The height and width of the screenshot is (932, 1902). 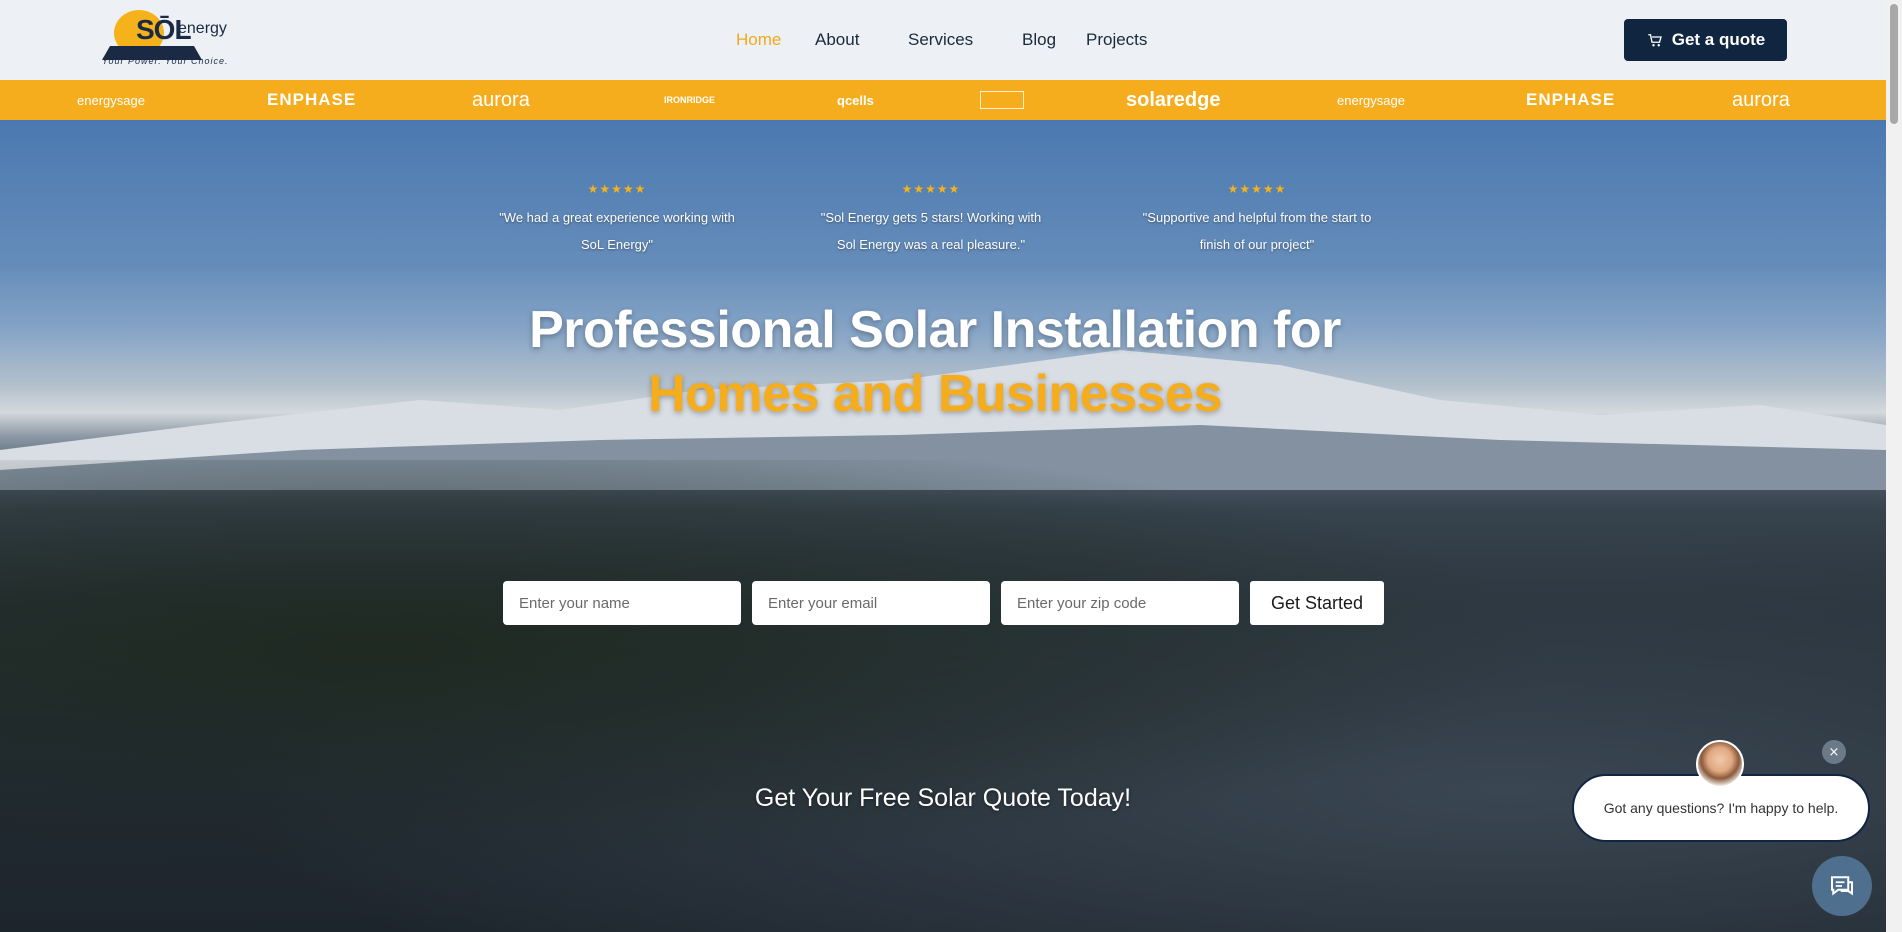 What do you see at coordinates (1173, 99) in the screenshot?
I see `partner-logo-solaredge: solaredge` at bounding box center [1173, 99].